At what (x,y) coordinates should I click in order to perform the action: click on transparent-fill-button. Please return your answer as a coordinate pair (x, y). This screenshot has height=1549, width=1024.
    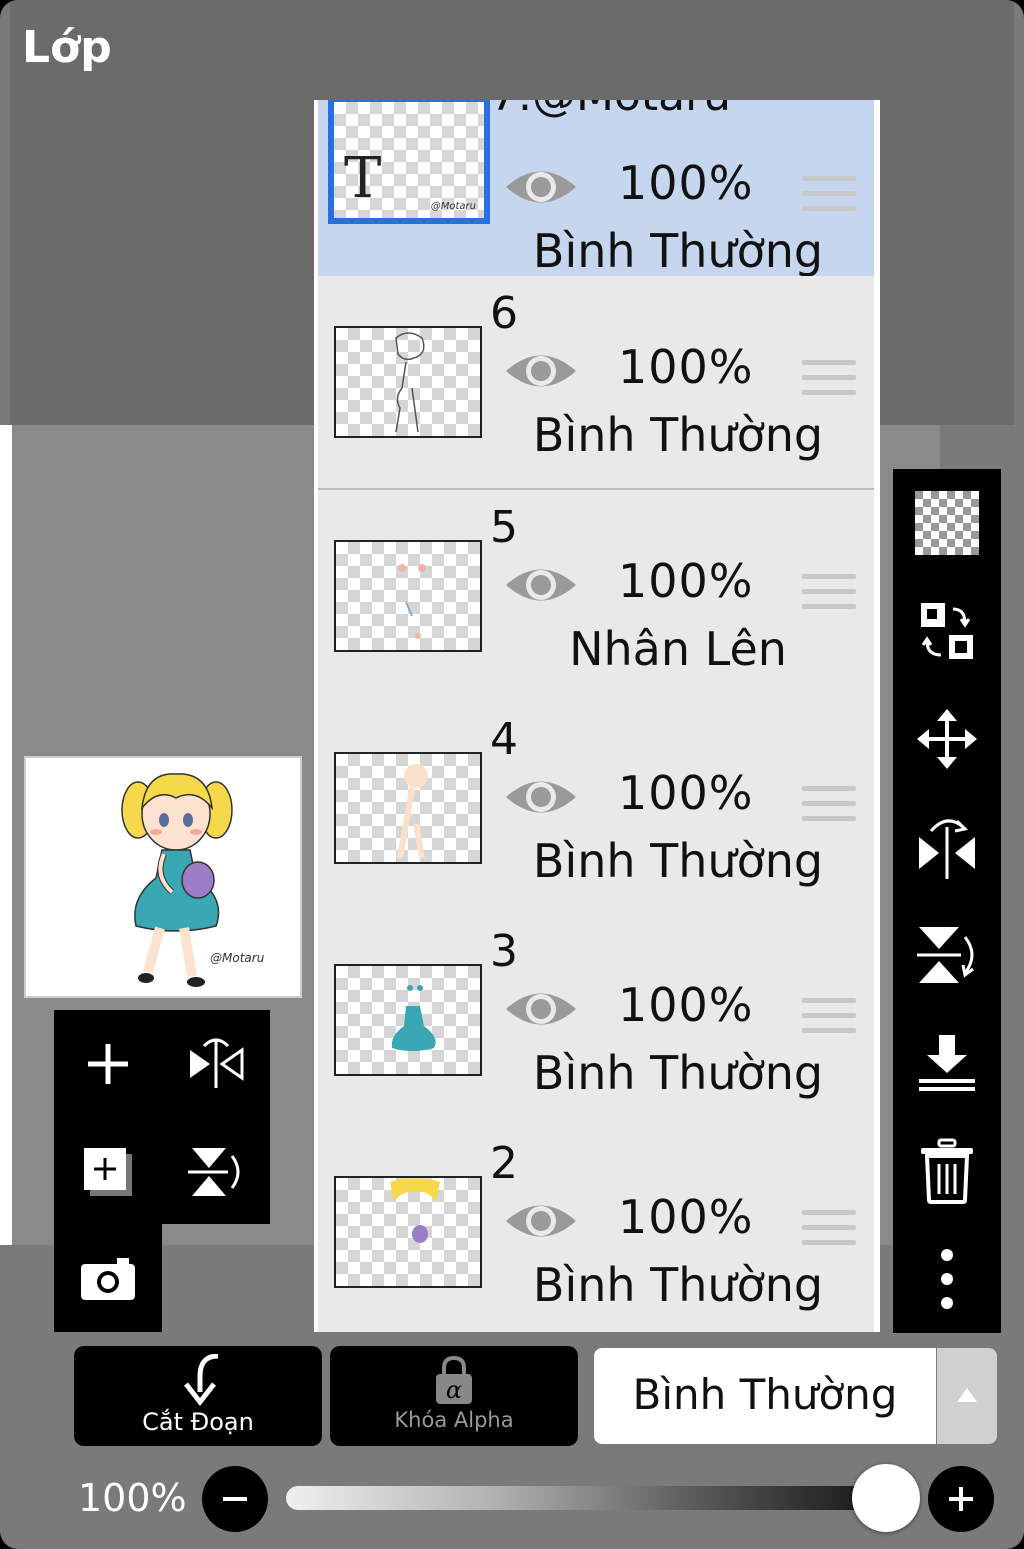
    Looking at the image, I should click on (947, 523).